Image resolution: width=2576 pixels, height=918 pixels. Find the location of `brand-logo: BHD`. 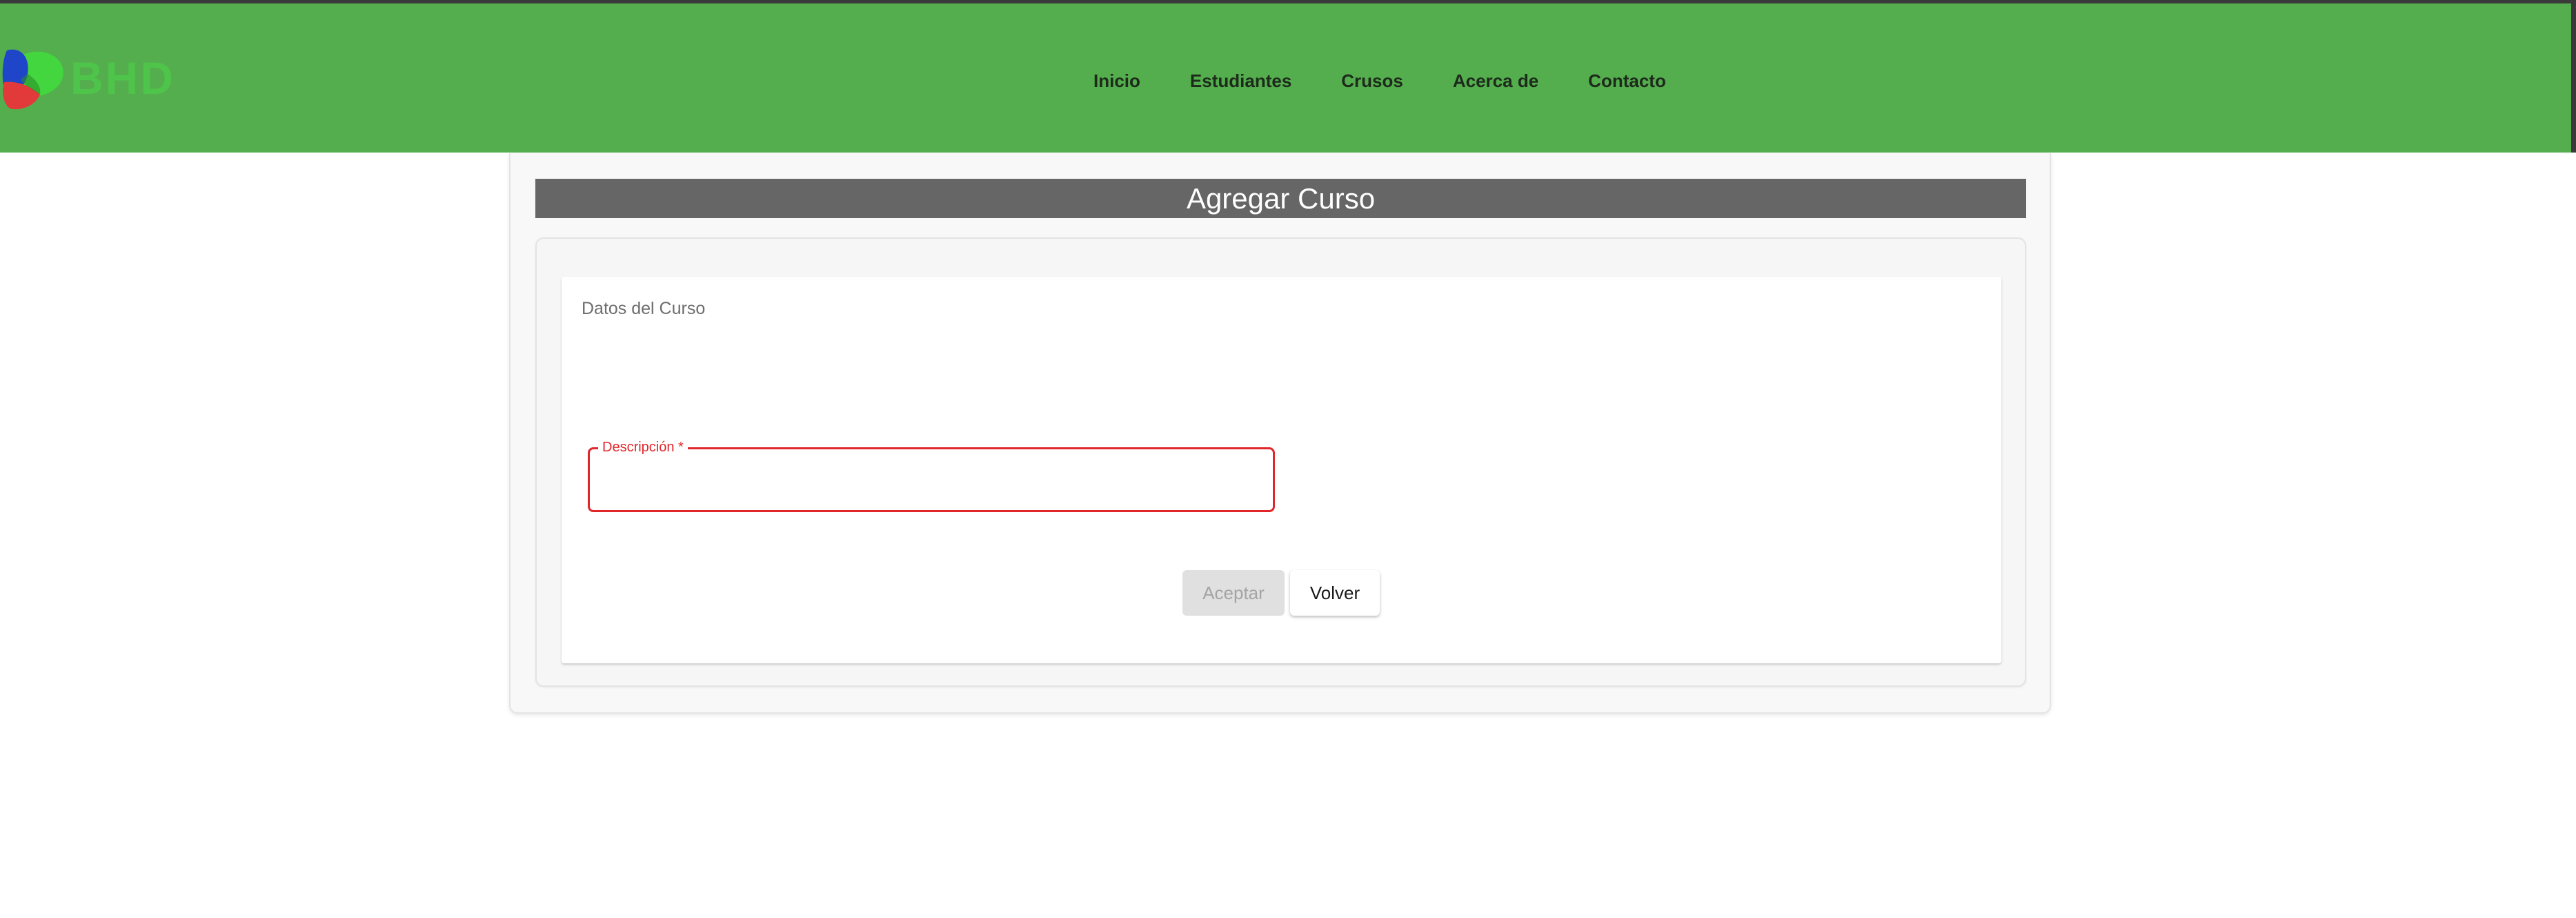

brand-logo: BHD is located at coordinates (93, 78).